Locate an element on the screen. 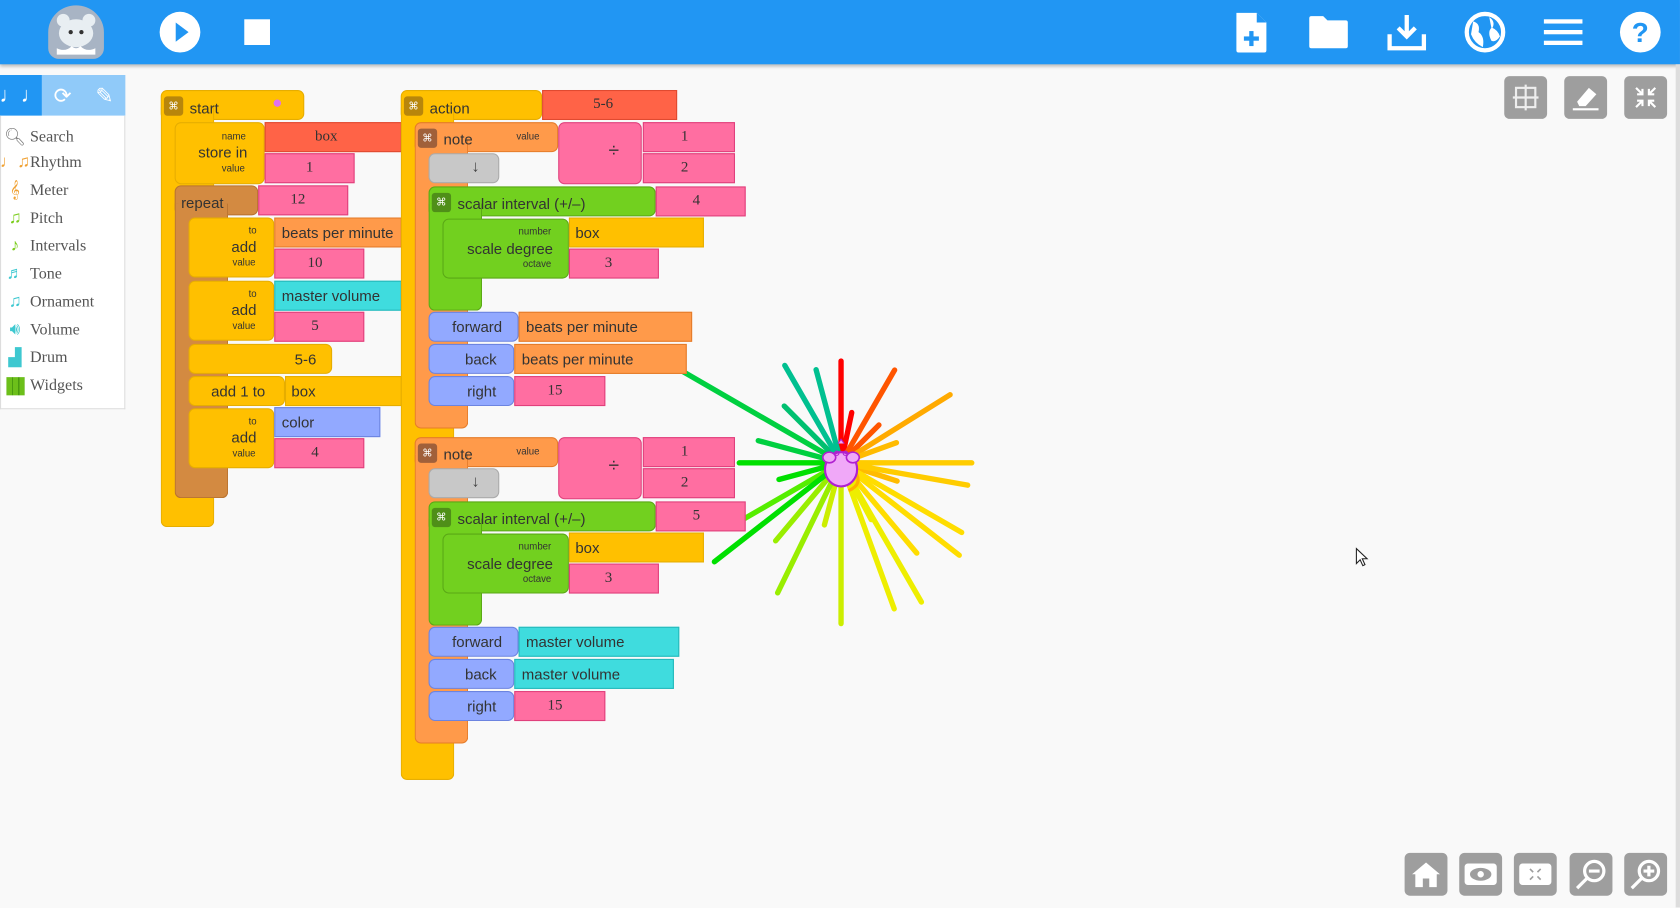 The width and height of the screenshot is (1680, 908). zoom-in-icon is located at coordinates (1645, 874).